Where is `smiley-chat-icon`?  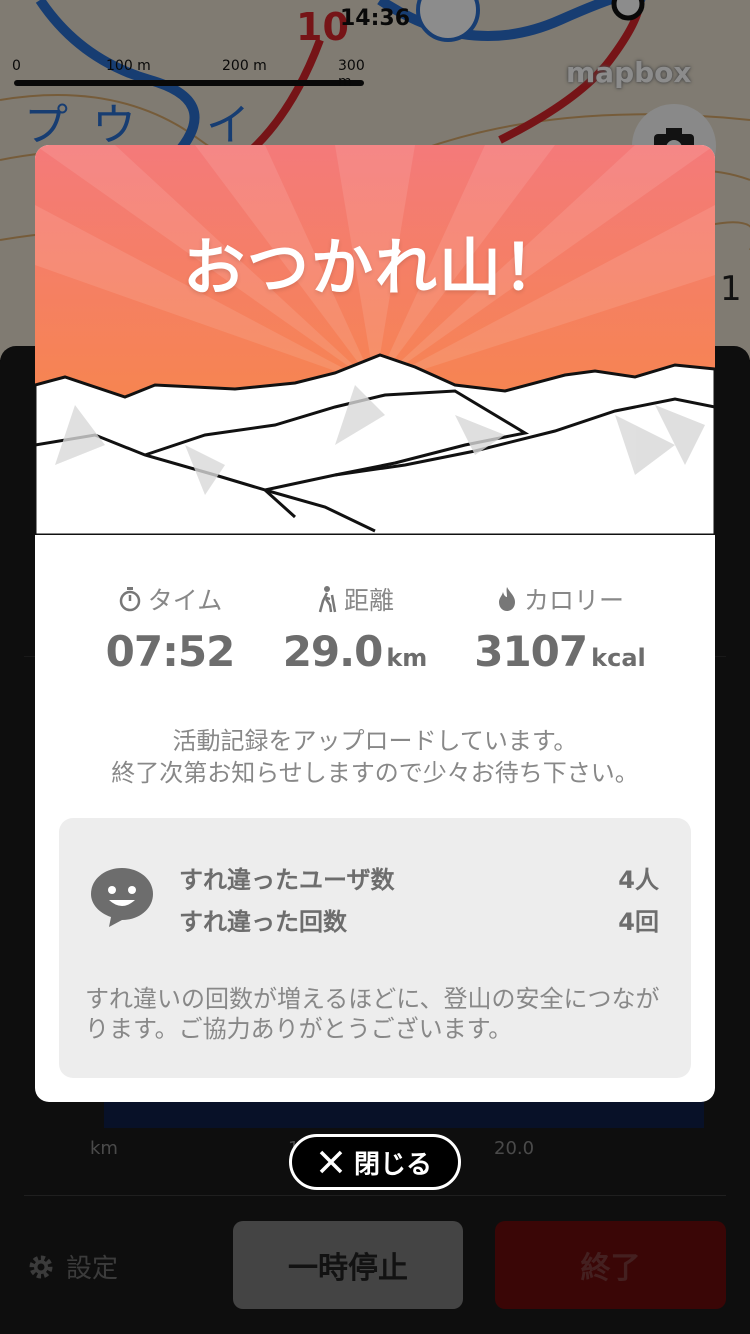 smiley-chat-icon is located at coordinates (122, 897).